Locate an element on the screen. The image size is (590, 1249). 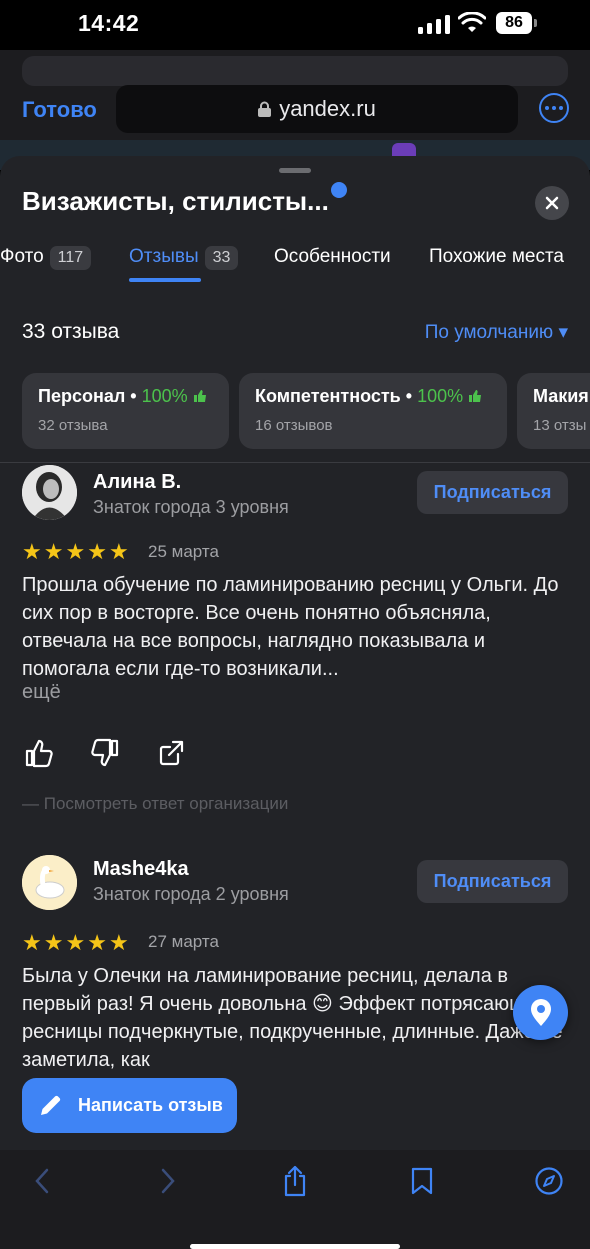
author-level: Знаток города 3 уровня is located at coordinates (191, 507).